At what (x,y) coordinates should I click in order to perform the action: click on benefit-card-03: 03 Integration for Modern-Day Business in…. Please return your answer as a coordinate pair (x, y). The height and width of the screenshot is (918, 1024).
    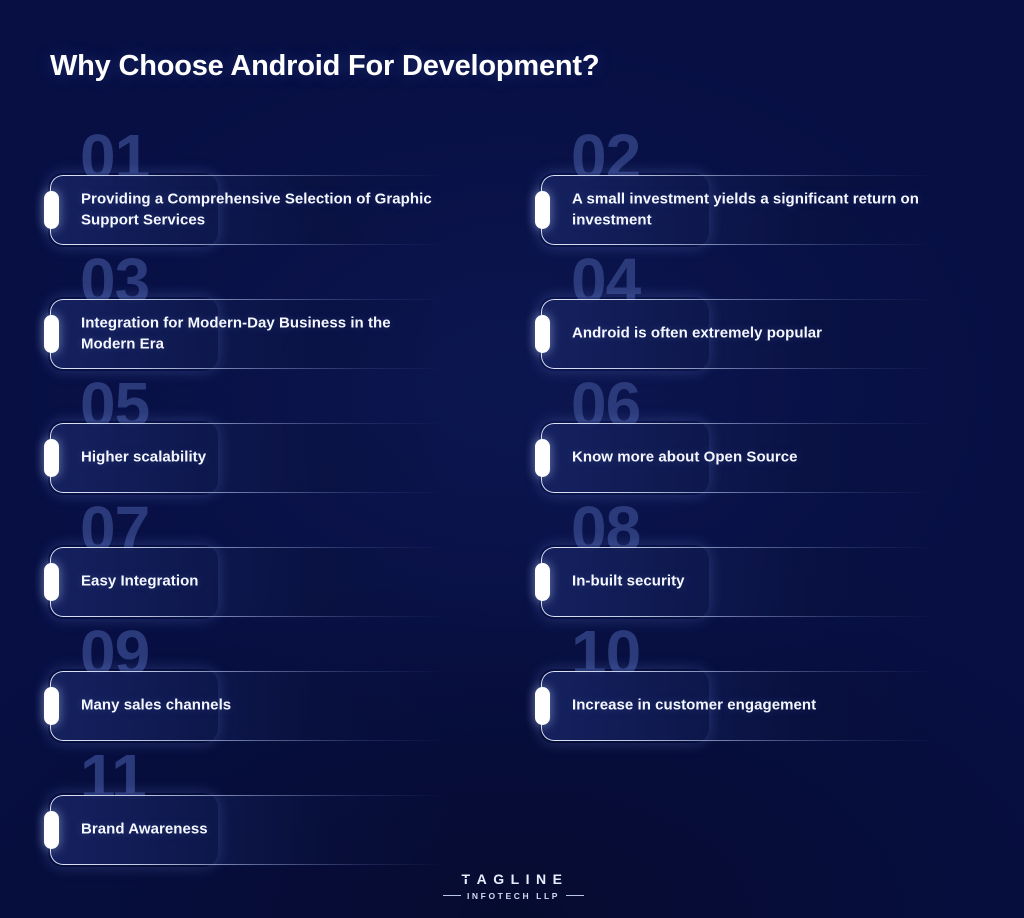
    Looking at the image, I should click on (247, 309).